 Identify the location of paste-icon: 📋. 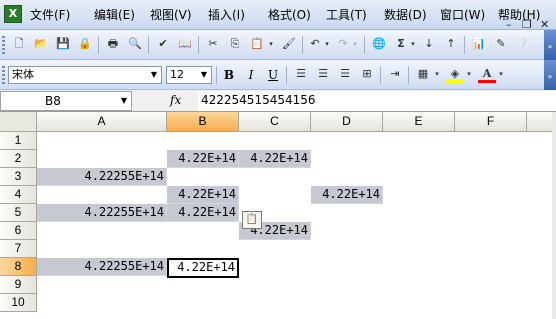
(257, 44).